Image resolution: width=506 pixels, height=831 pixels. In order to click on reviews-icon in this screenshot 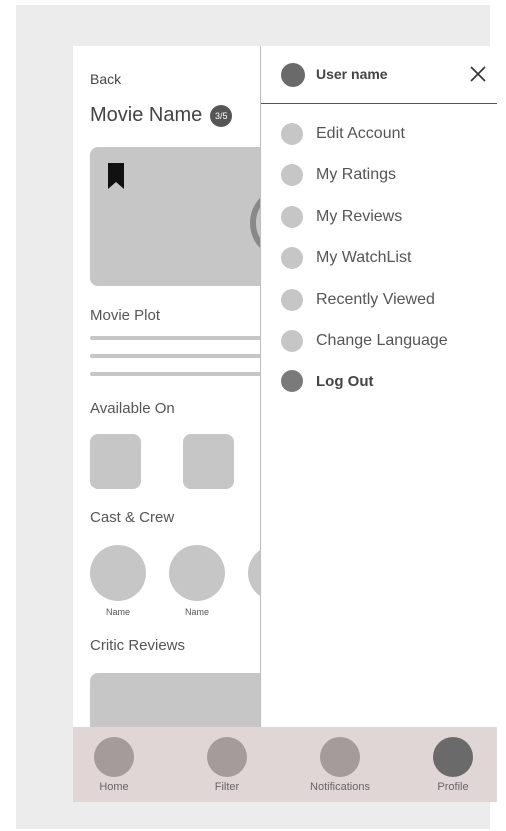, I will do `click(292, 217)`.